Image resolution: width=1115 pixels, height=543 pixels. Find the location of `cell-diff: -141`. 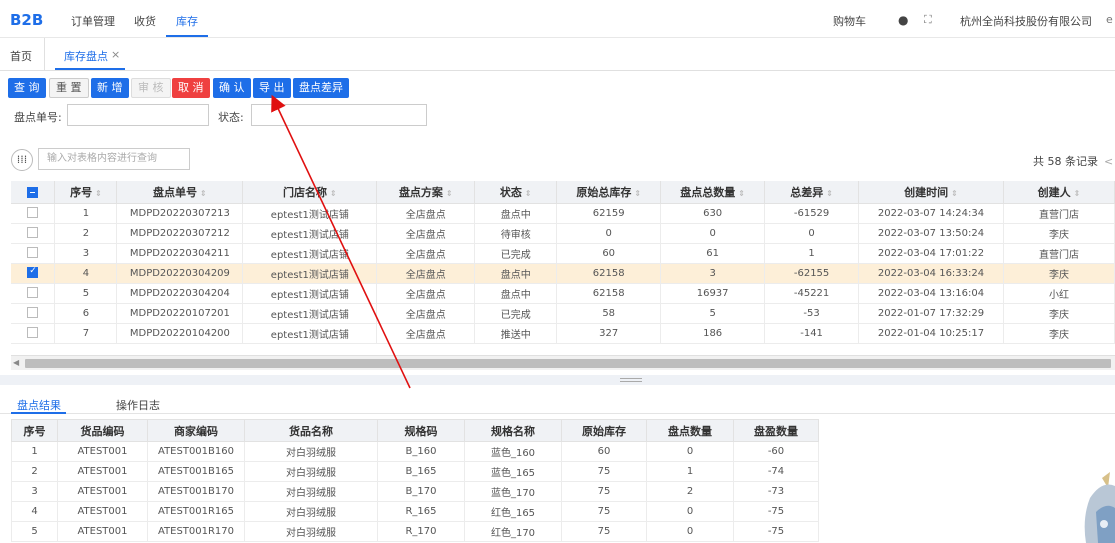

cell-diff: -141 is located at coordinates (812, 333).